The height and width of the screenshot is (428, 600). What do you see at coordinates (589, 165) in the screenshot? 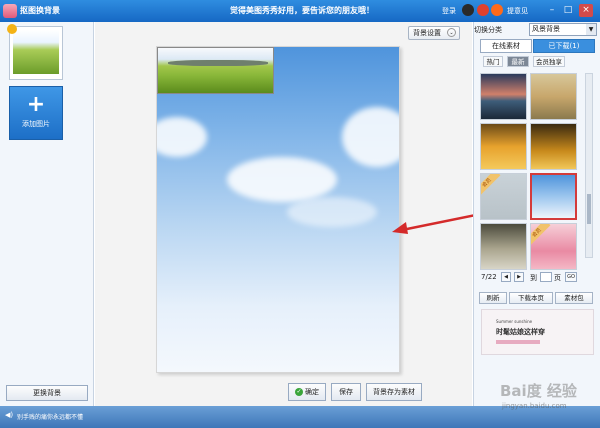
I see `thumbnail-scrollbar` at bounding box center [589, 165].